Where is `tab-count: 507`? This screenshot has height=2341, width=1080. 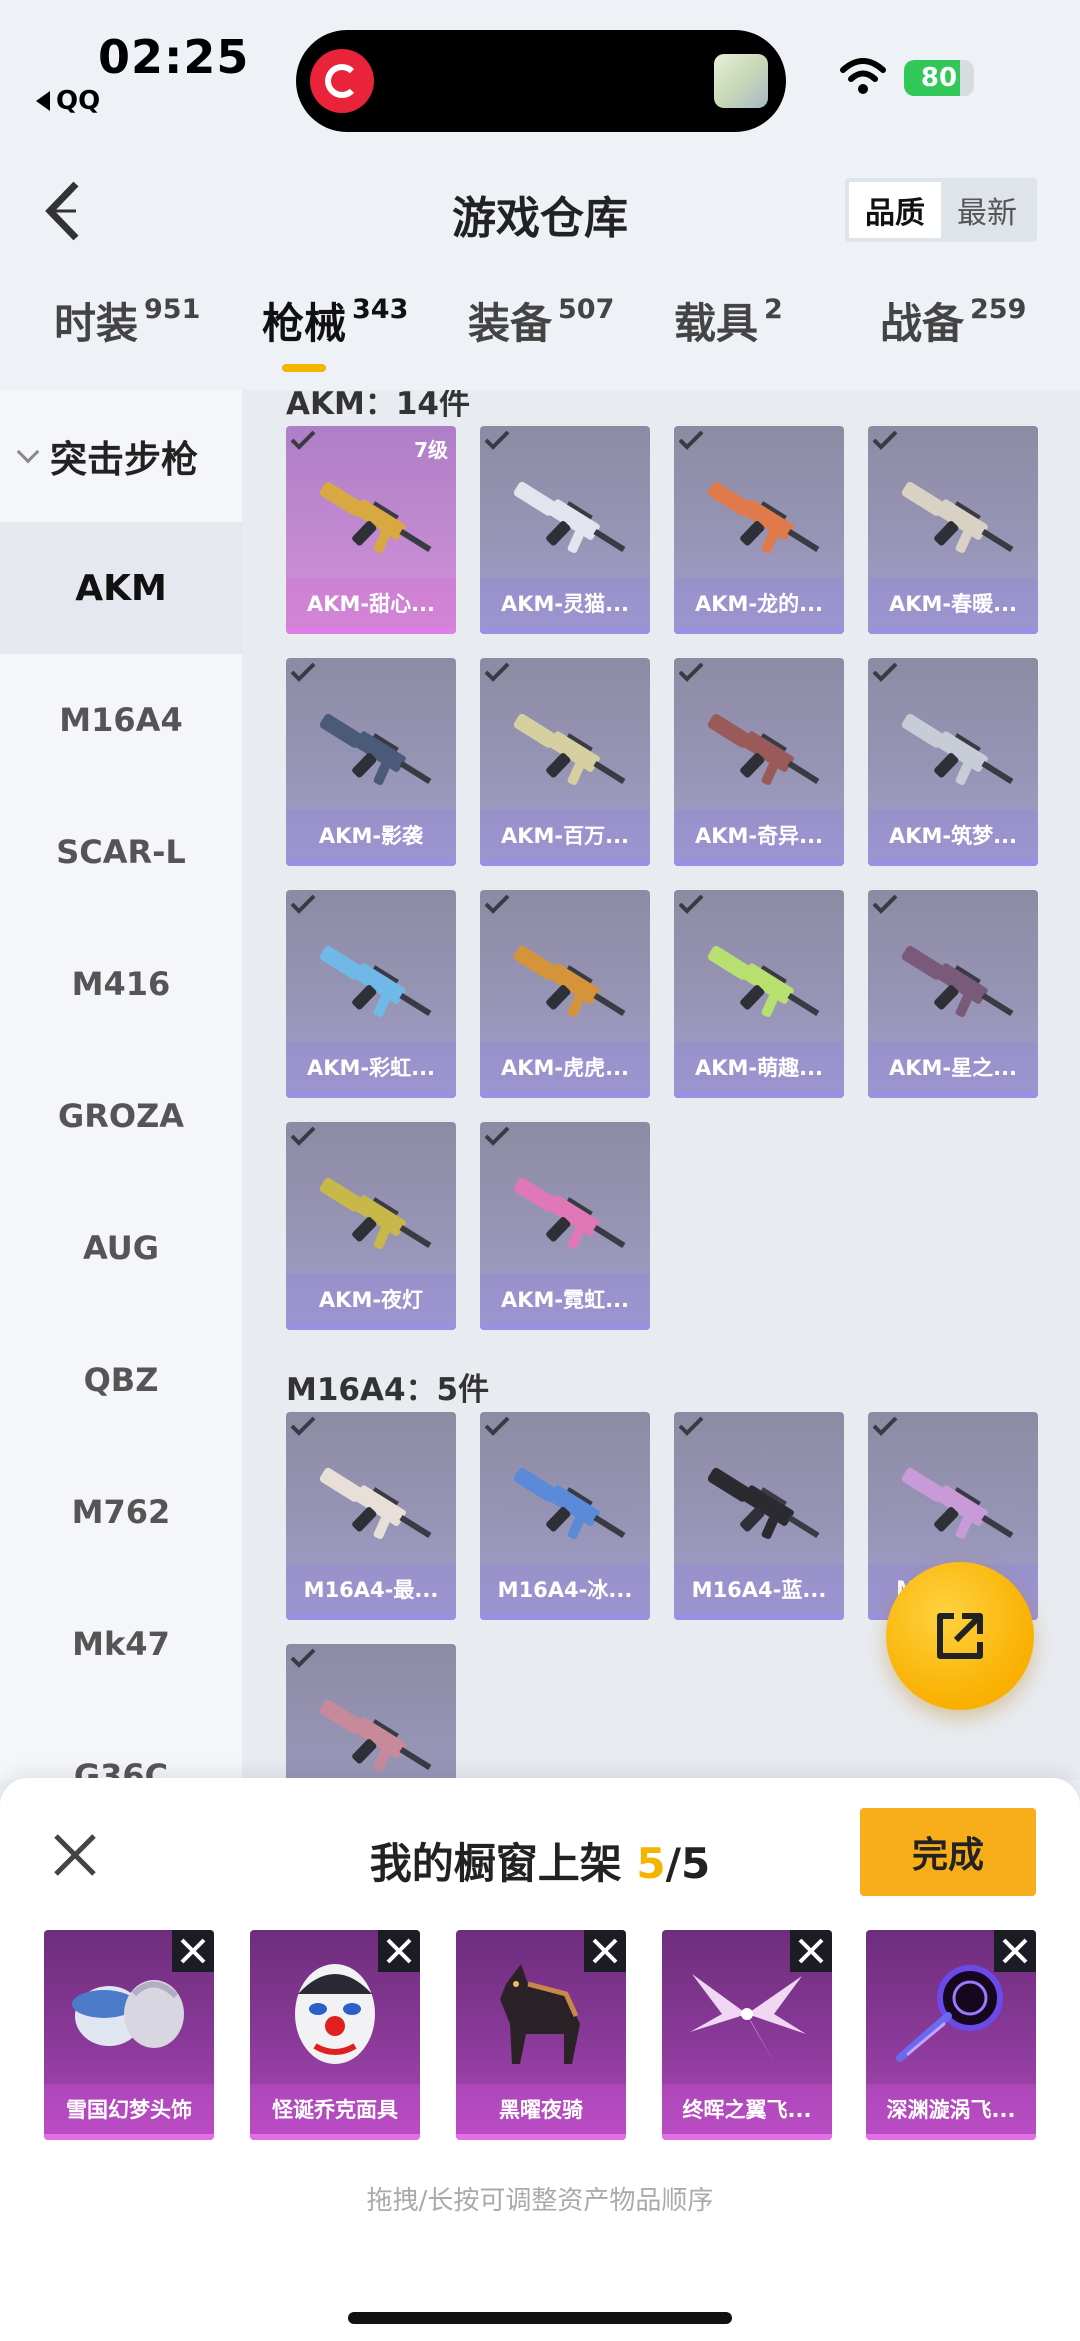
tab-count: 507 is located at coordinates (586, 309).